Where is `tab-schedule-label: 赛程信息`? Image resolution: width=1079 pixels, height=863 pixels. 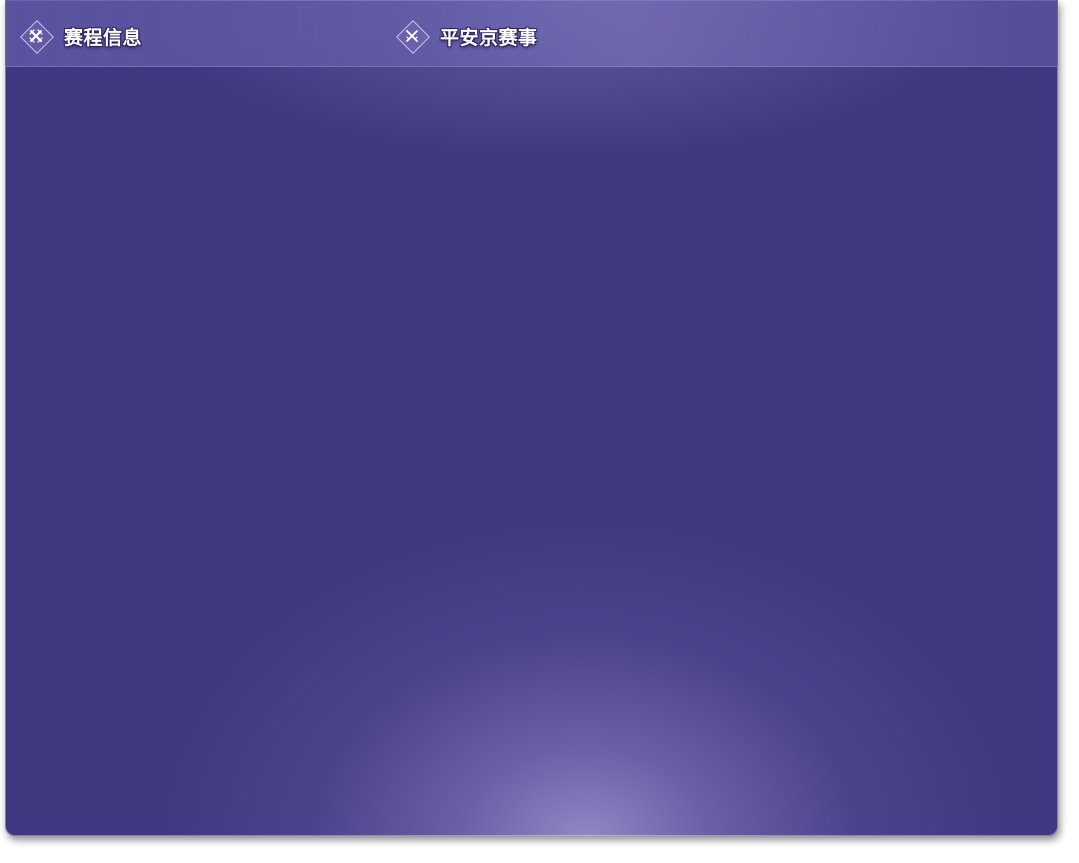 tab-schedule-label: 赛程信息 is located at coordinates (103, 37).